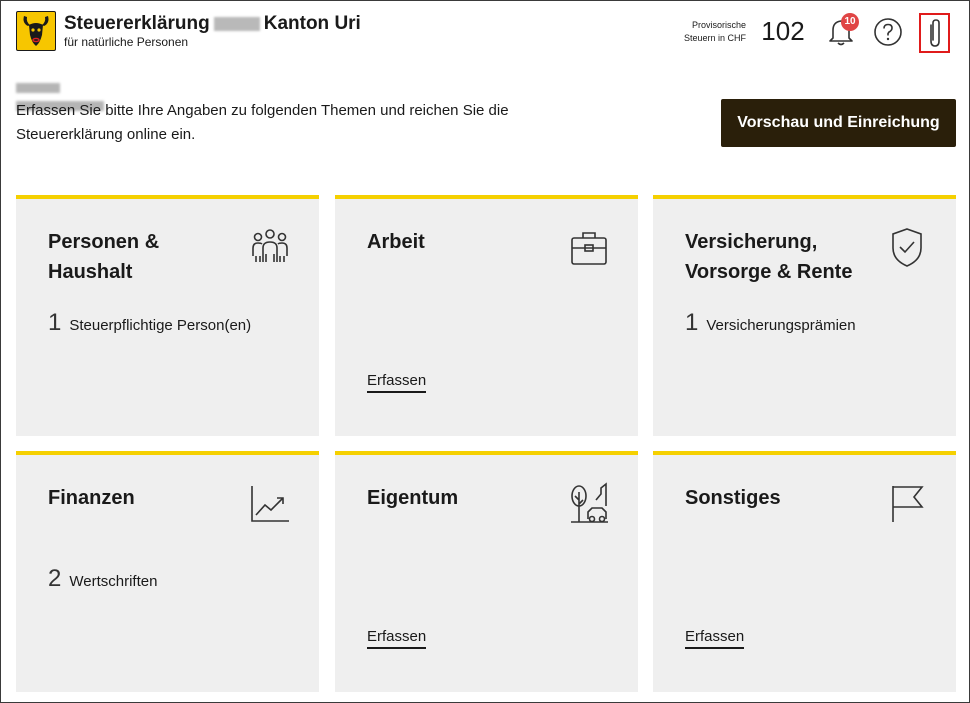  I want to click on help-icon, so click(888, 32).